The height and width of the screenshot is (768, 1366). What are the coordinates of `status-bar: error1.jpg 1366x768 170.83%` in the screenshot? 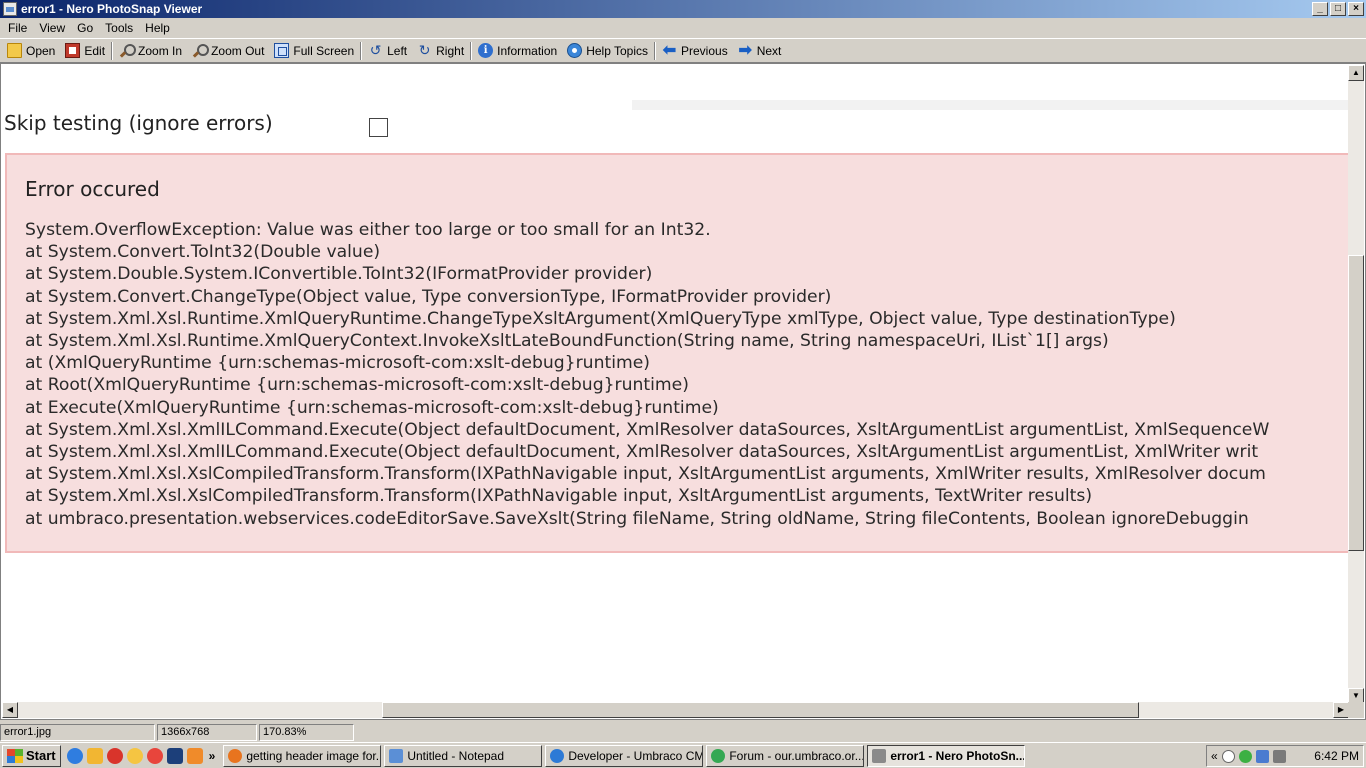 It's located at (683, 732).